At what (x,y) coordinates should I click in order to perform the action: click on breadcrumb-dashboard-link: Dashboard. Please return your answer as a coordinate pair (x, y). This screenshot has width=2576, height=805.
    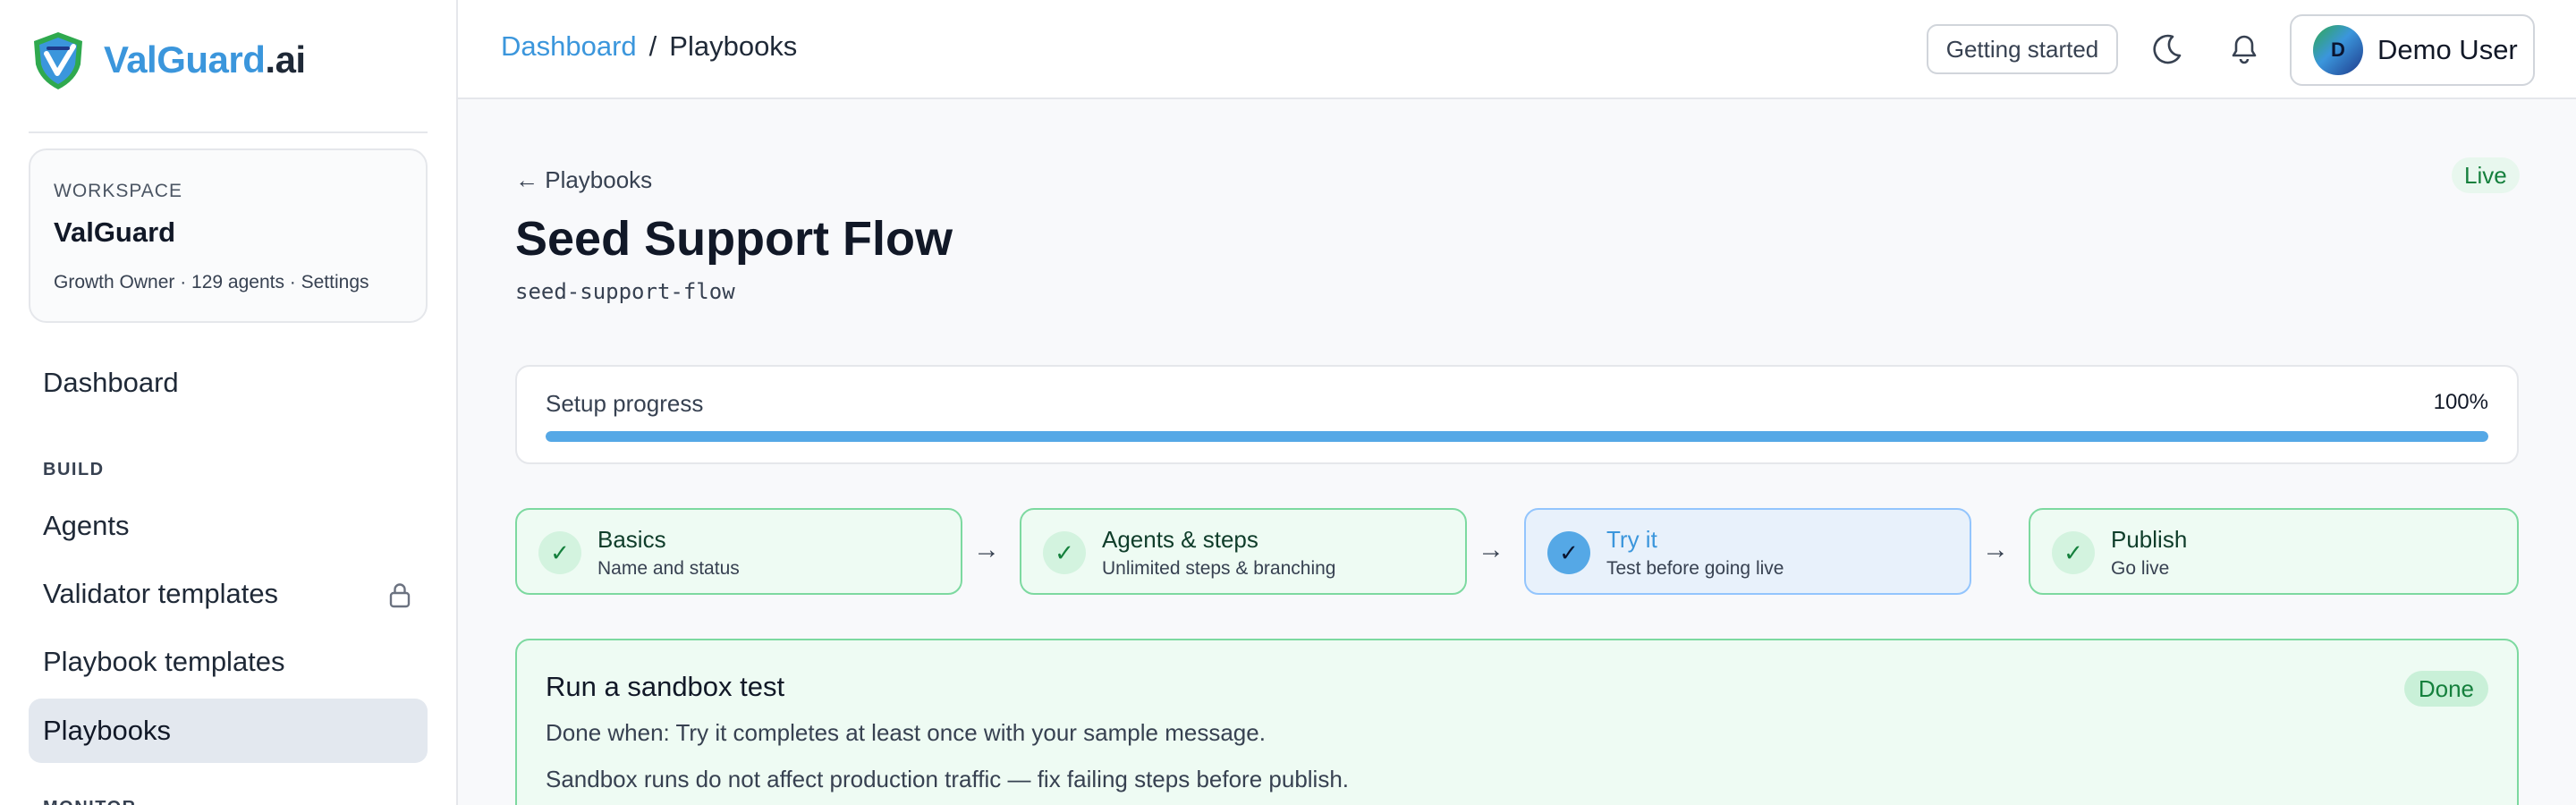
    Looking at the image, I should click on (569, 46).